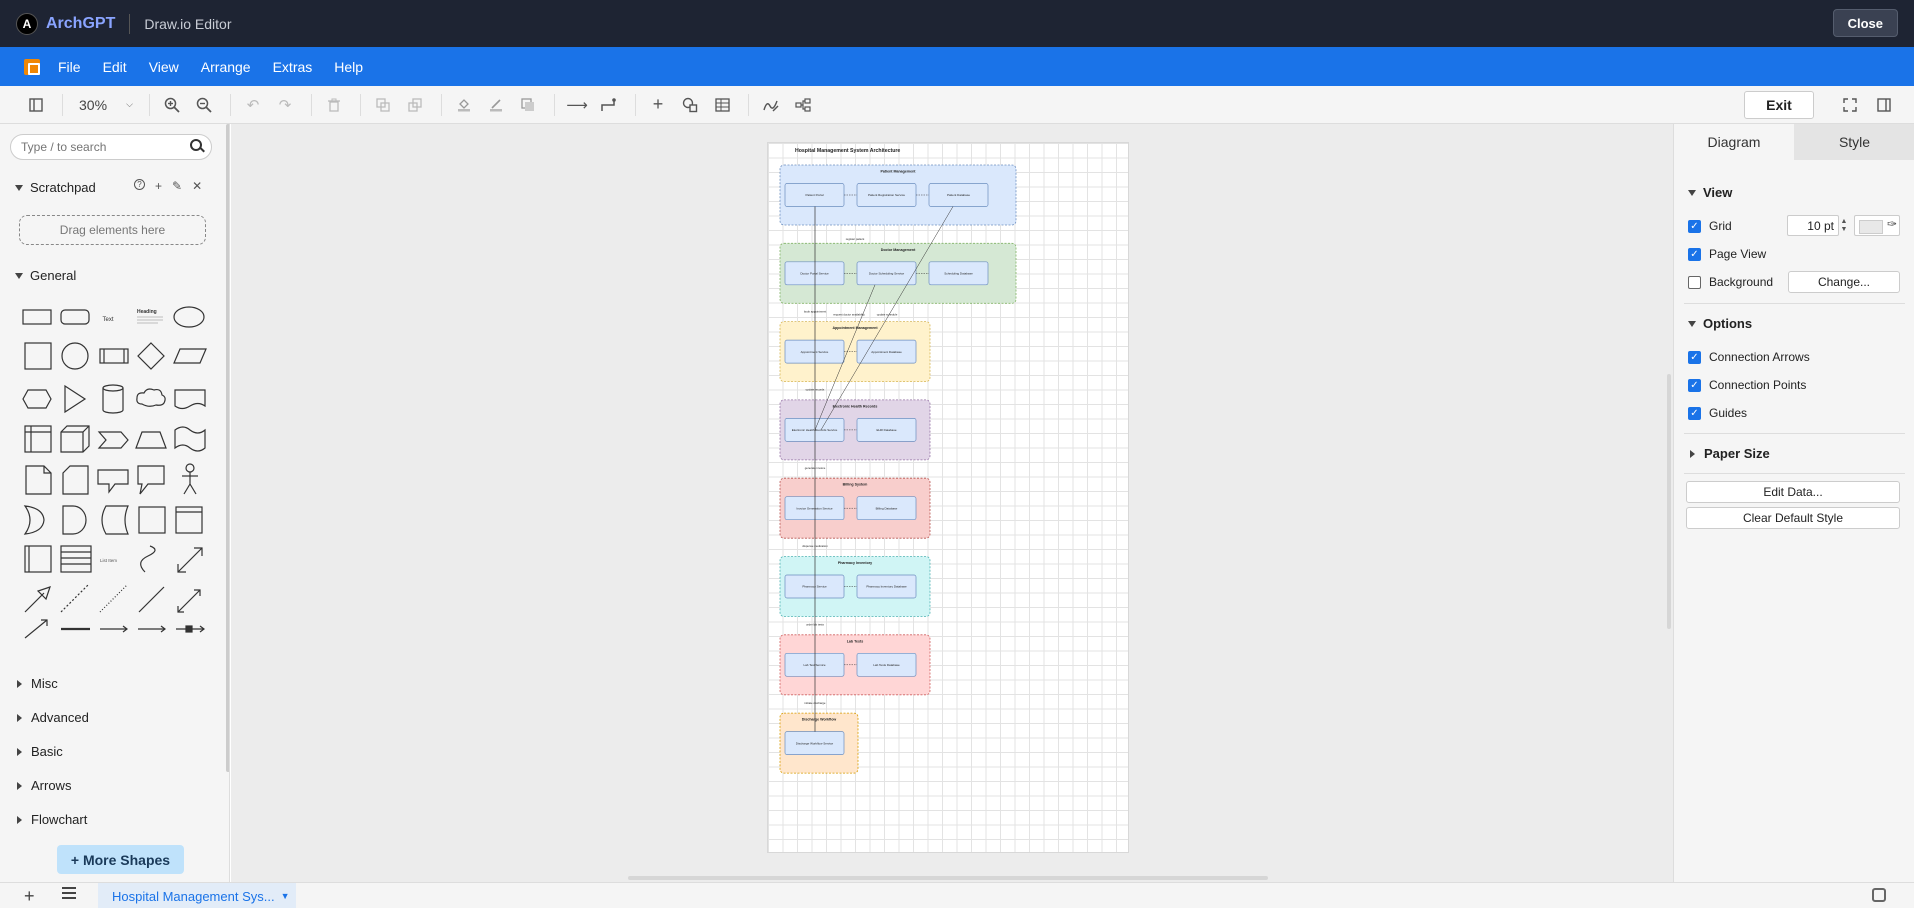 The height and width of the screenshot is (908, 1914). Describe the element at coordinates (1850, 105) in the screenshot. I see `fullscreen-icon` at that location.